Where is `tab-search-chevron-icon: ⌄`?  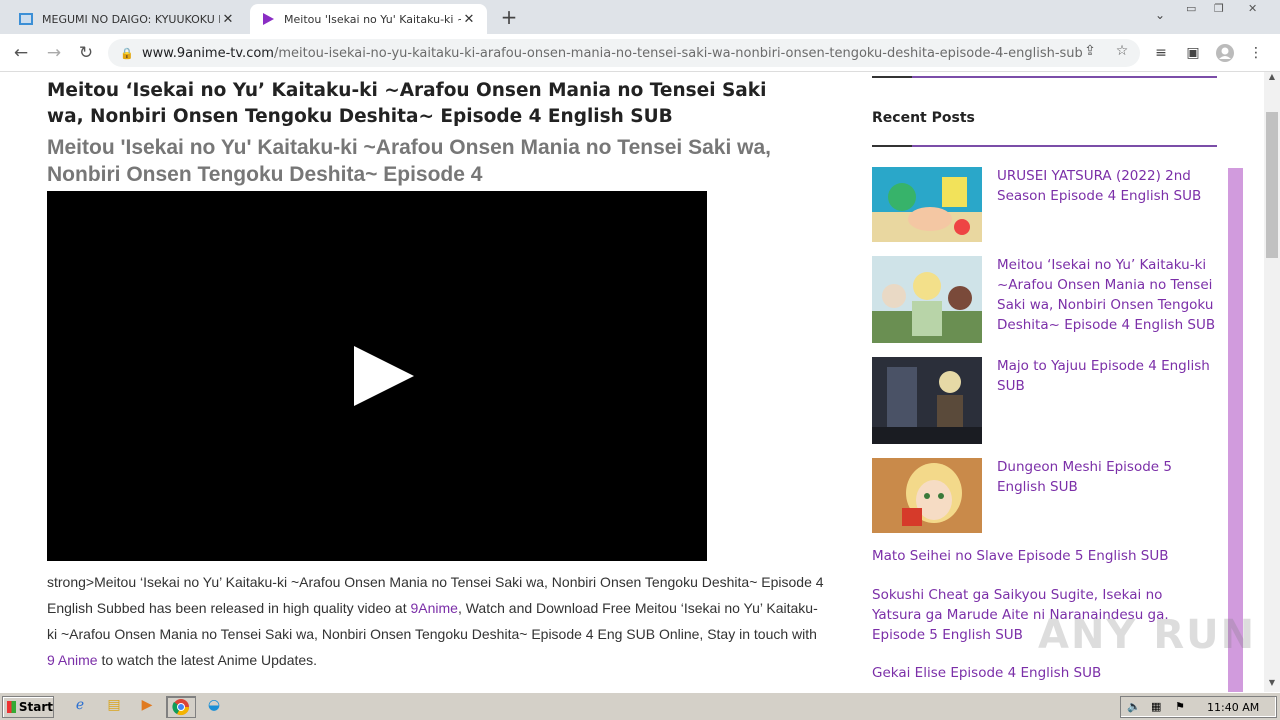 tab-search-chevron-icon: ⌄ is located at coordinates (1160, 18).